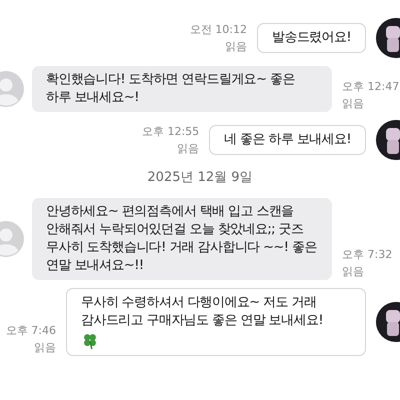 The width and height of the screenshot is (400, 400). Describe the element at coordinates (200, 178) in the screenshot. I see `date-divider: 2025년 12월 9일` at that location.